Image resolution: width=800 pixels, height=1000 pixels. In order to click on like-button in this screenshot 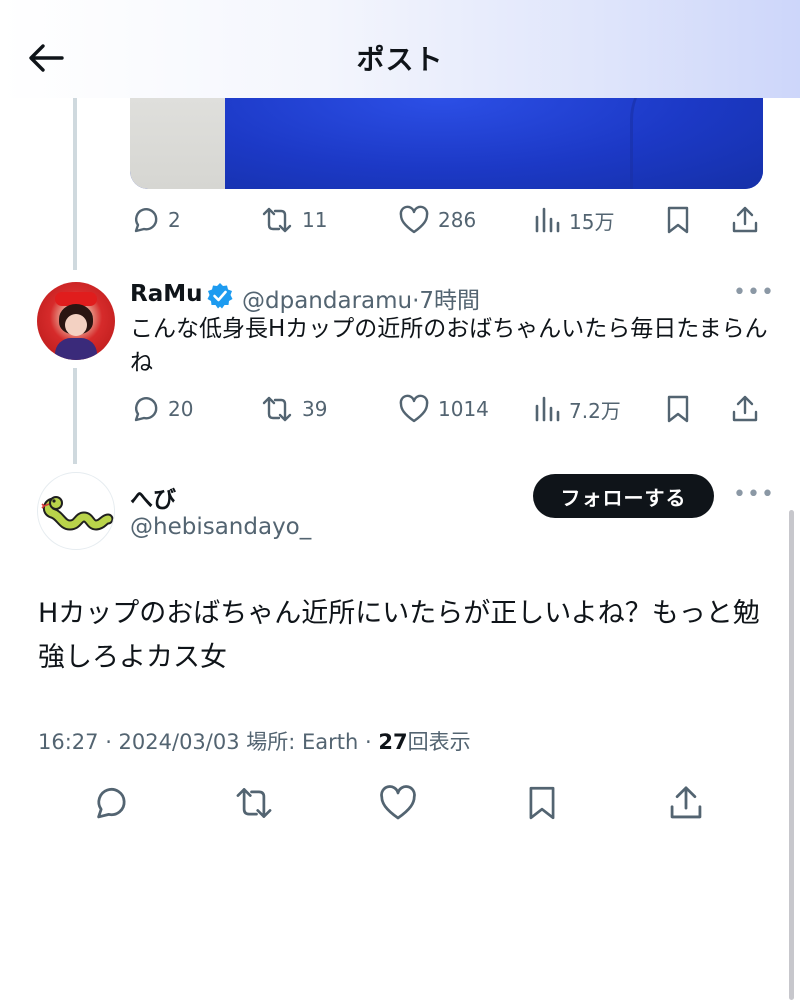, I will do `click(398, 803)`.